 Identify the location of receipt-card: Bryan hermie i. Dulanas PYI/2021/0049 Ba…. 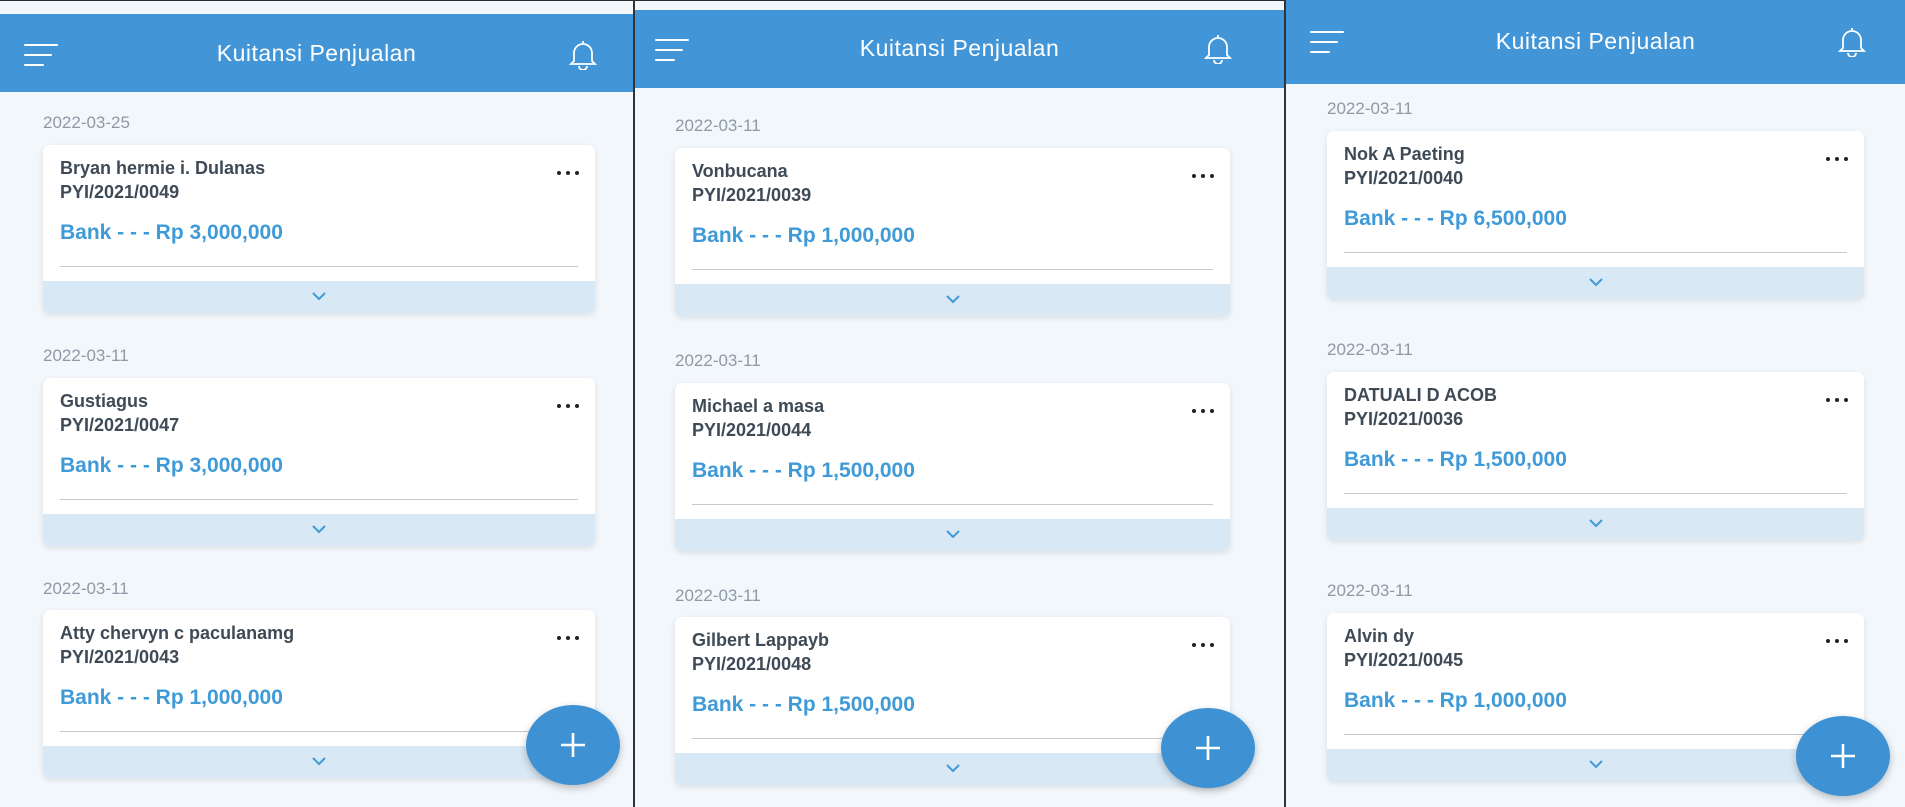
(319, 229).